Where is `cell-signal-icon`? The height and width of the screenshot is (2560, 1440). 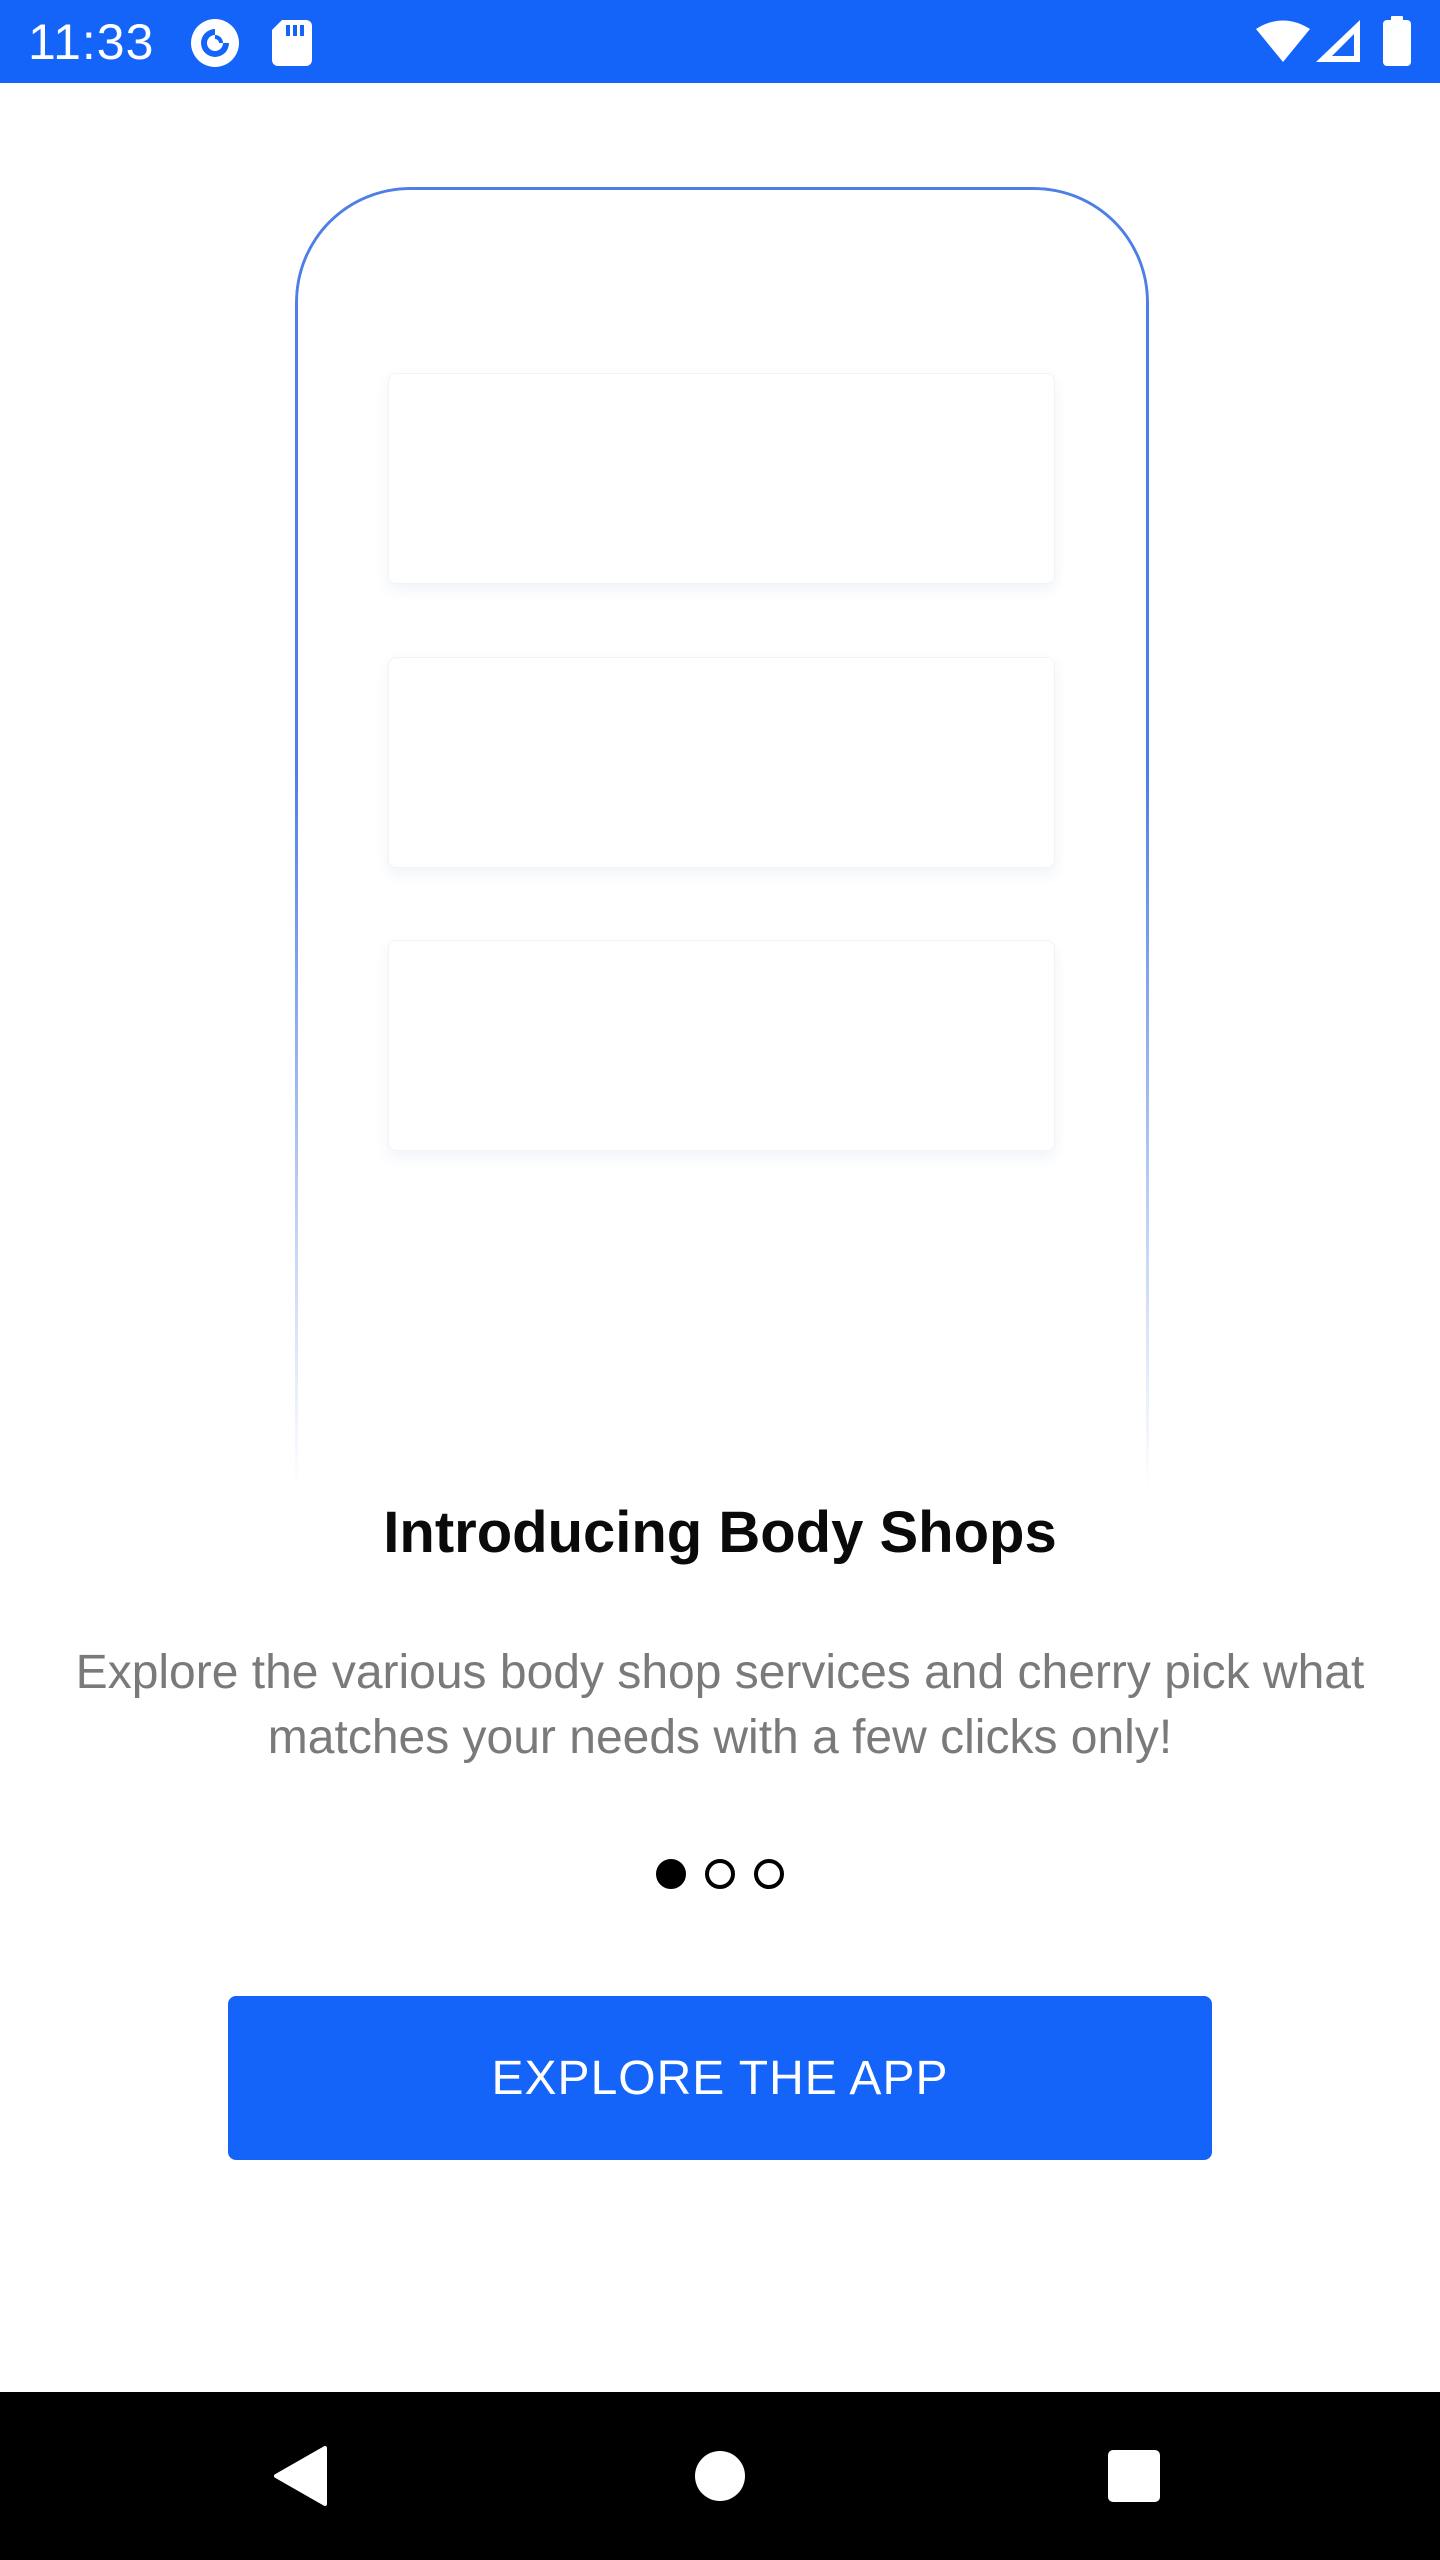 cell-signal-icon is located at coordinates (1338, 41).